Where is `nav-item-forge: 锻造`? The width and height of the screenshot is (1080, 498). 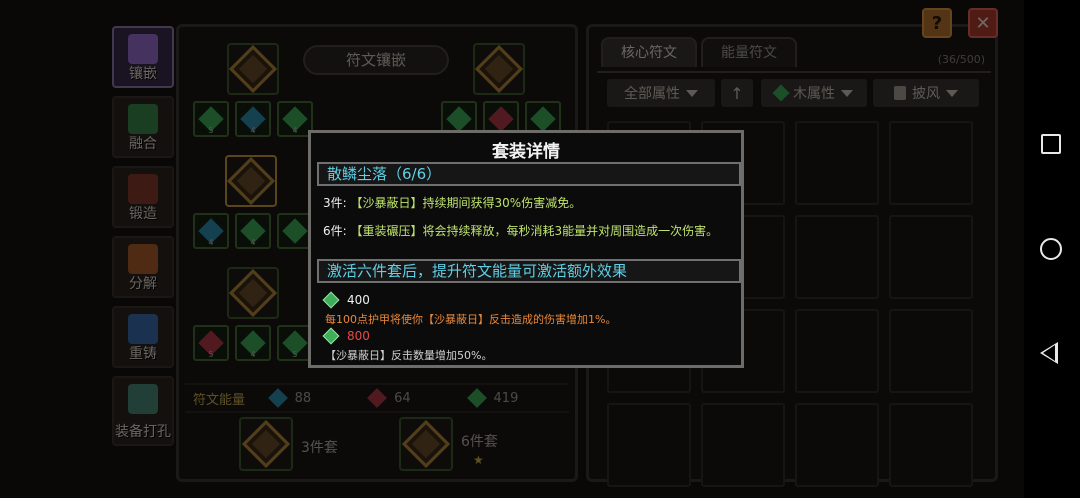 nav-item-forge: 锻造 is located at coordinates (143, 197).